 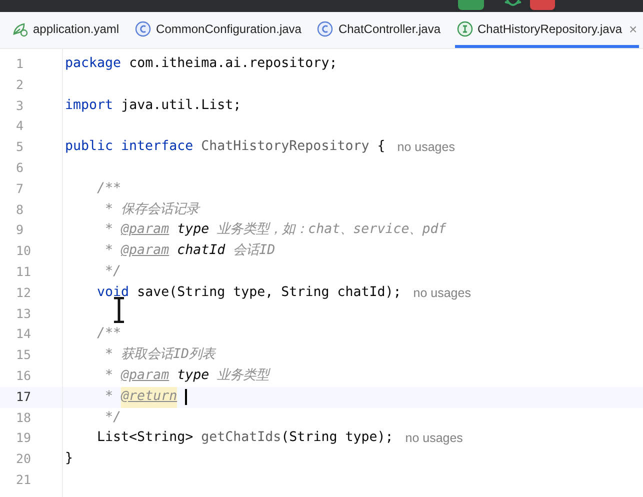 I want to click on line-number: 9, so click(x=20, y=230).